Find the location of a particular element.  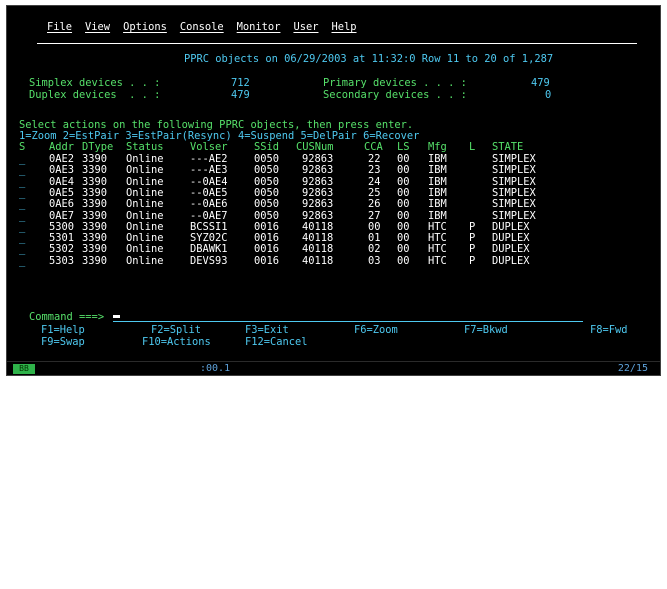

col-header-addr: Addr is located at coordinates (62, 147).